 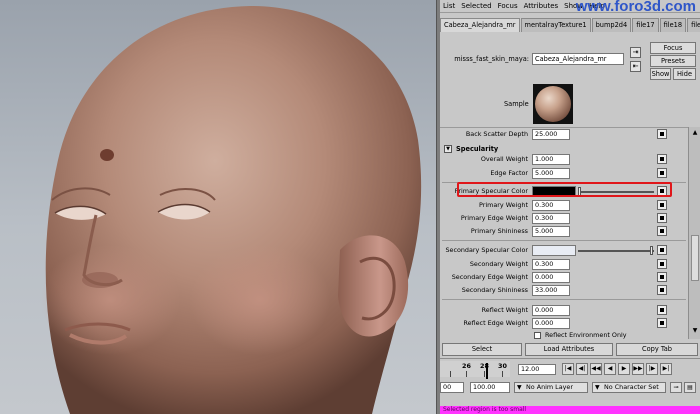 What do you see at coordinates (694, 233) in the screenshot?
I see `attribute-scrollbar: ▲ ▼` at bounding box center [694, 233].